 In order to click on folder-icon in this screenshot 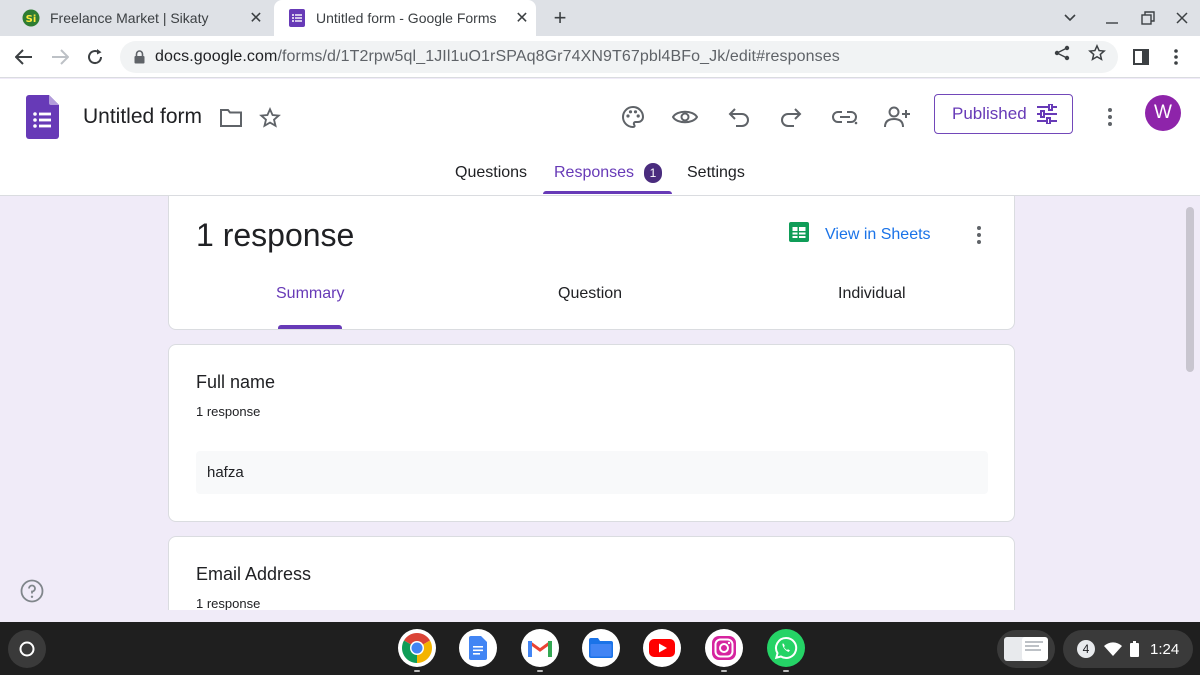, I will do `click(231, 118)`.